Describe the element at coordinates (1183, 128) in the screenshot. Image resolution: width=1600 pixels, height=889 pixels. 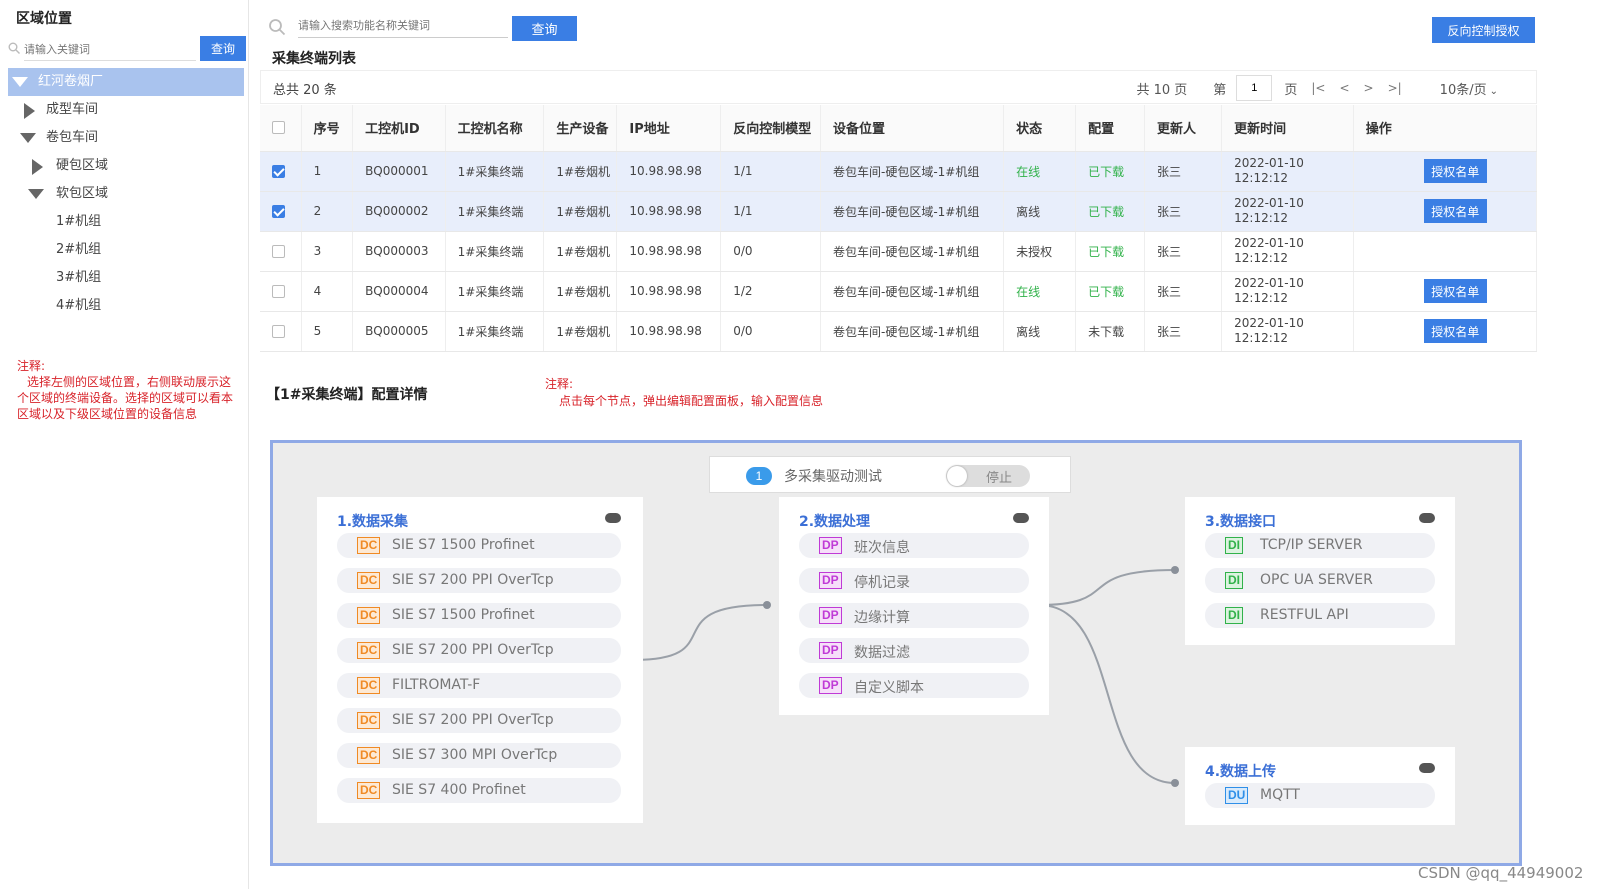
I see `col-header: 更新人` at that location.